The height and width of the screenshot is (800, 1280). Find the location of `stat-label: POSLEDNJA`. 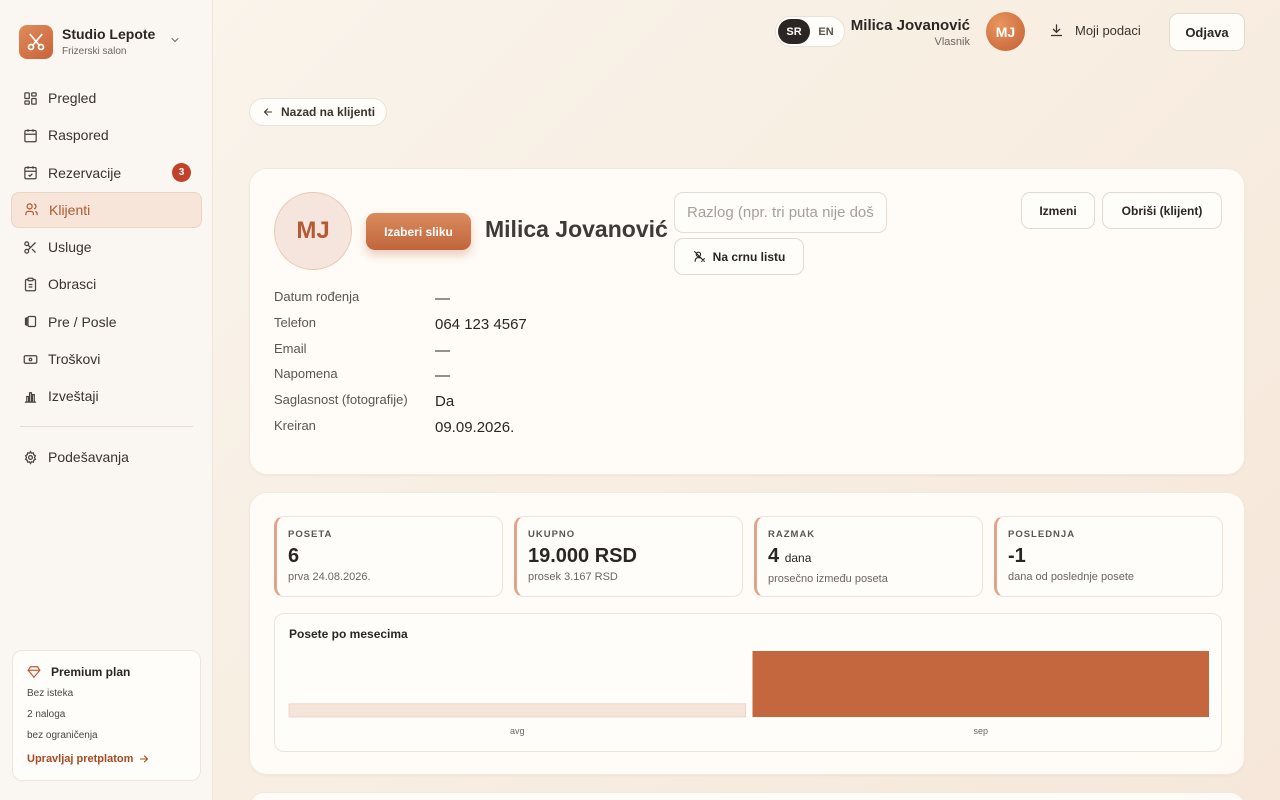

stat-label: POSLEDNJA is located at coordinates (1042, 534).